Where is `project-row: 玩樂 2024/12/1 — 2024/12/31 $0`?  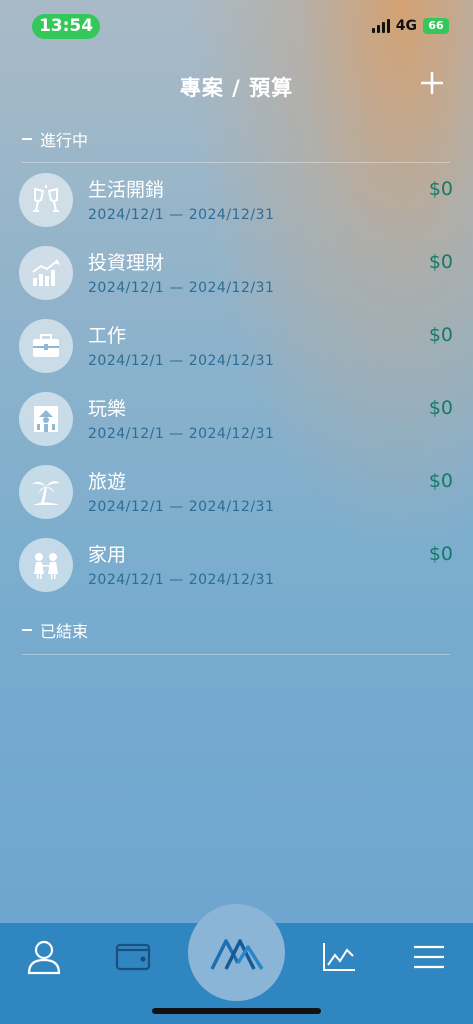 project-row: 玩樂 2024/12/1 — 2024/12/31 $0 is located at coordinates (236, 428).